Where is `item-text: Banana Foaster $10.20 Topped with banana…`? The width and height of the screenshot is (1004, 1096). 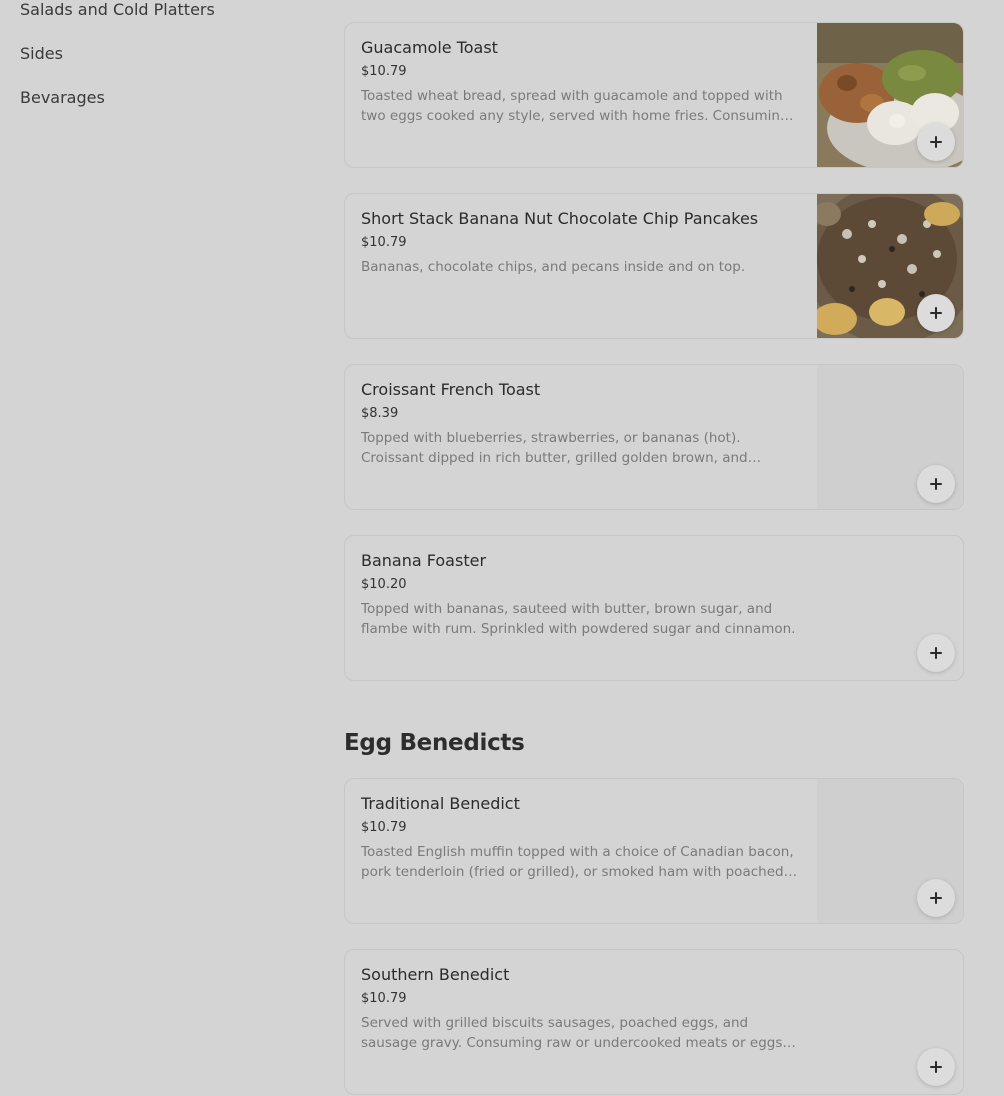
item-text: Banana Foaster $10.20 Topped with banana… is located at coordinates (581, 594).